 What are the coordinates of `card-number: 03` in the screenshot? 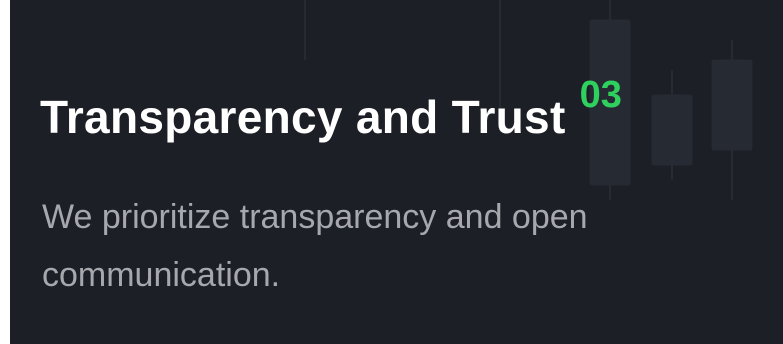 It's located at (600, 95).